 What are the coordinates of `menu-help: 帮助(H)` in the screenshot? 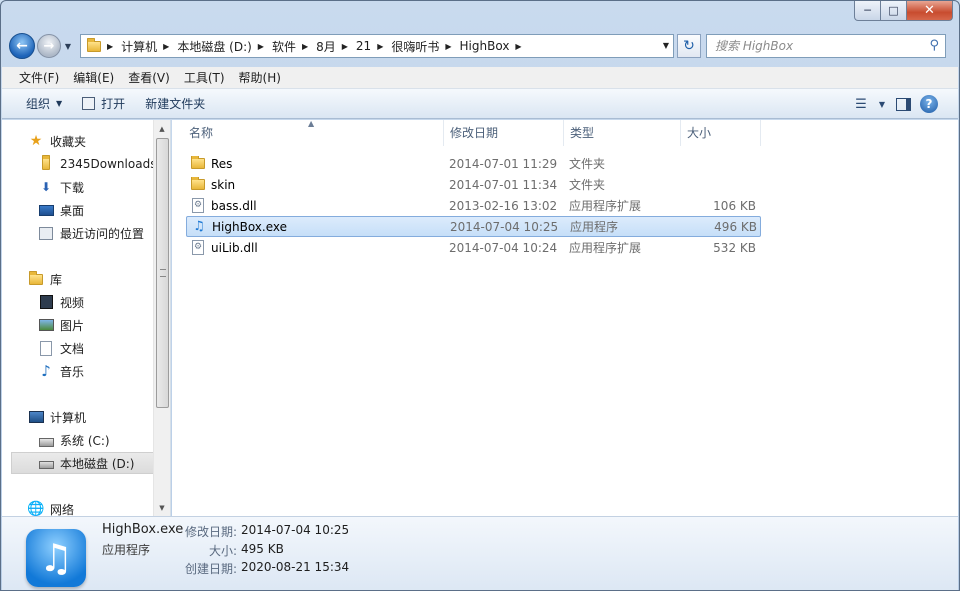 It's located at (260, 78).